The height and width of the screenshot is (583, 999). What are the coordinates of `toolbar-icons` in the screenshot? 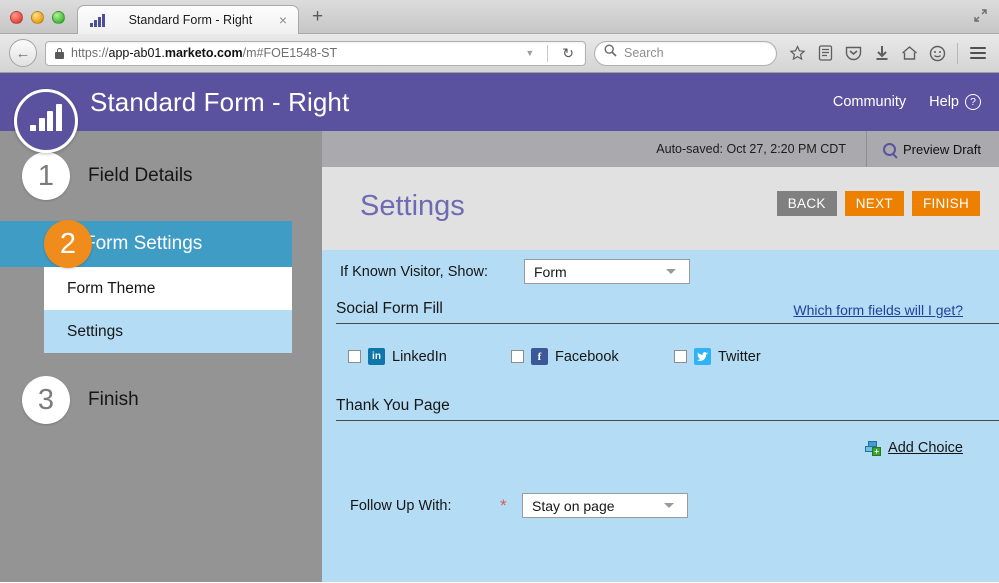 It's located at (887, 53).